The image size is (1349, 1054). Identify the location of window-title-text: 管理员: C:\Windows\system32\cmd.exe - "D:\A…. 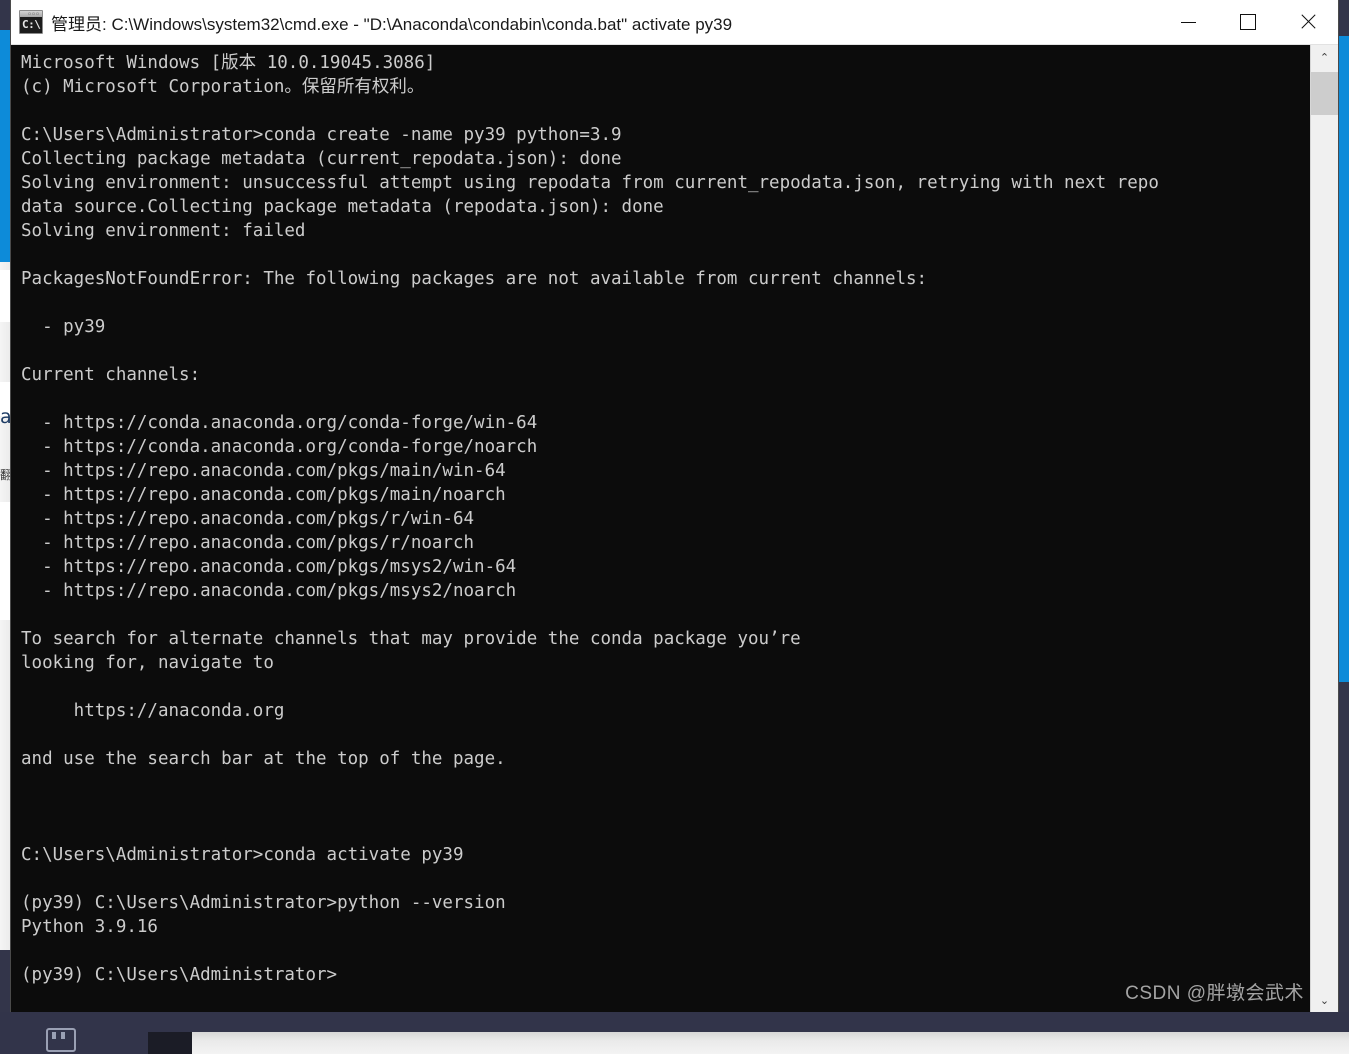
(392, 24).